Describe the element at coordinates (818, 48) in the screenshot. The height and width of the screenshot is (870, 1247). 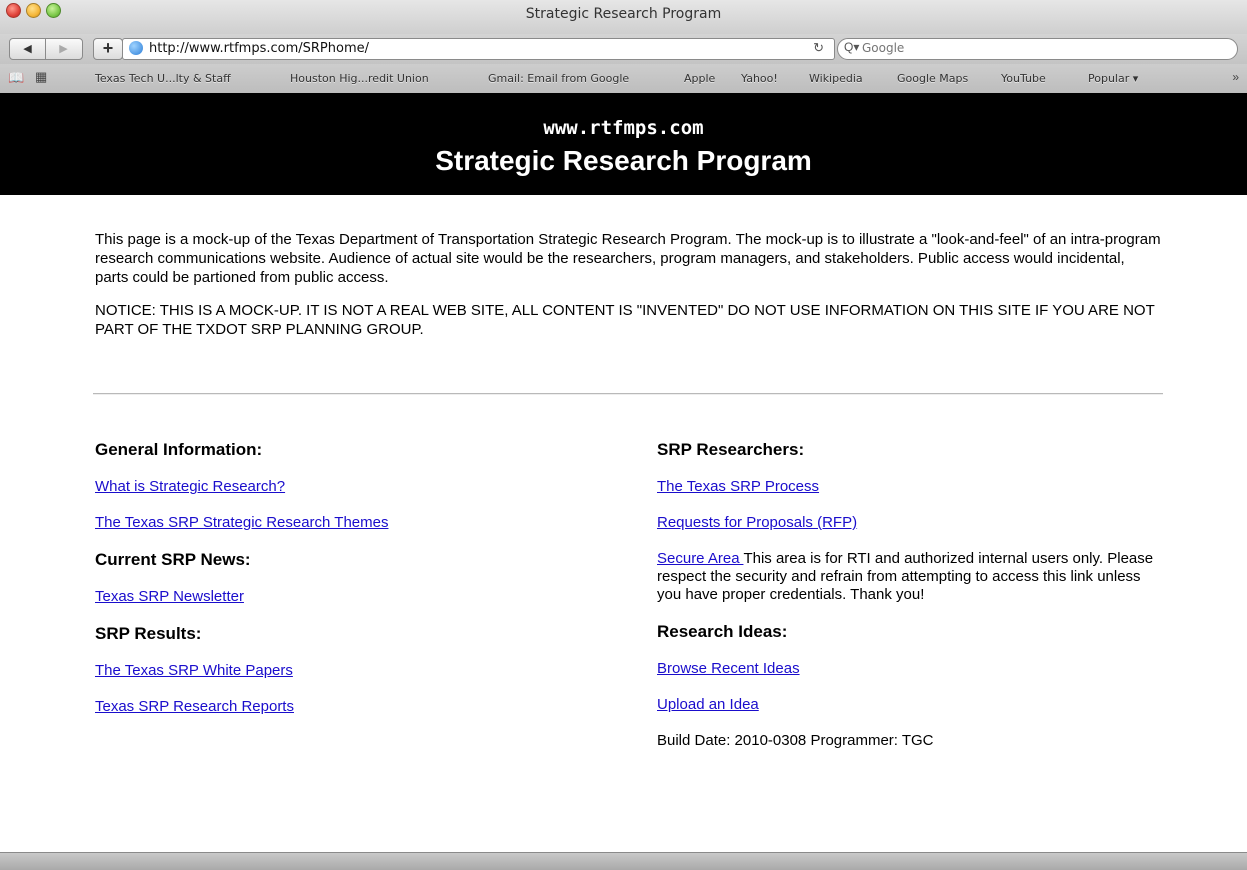
I see `reload-icon: ↻` at that location.